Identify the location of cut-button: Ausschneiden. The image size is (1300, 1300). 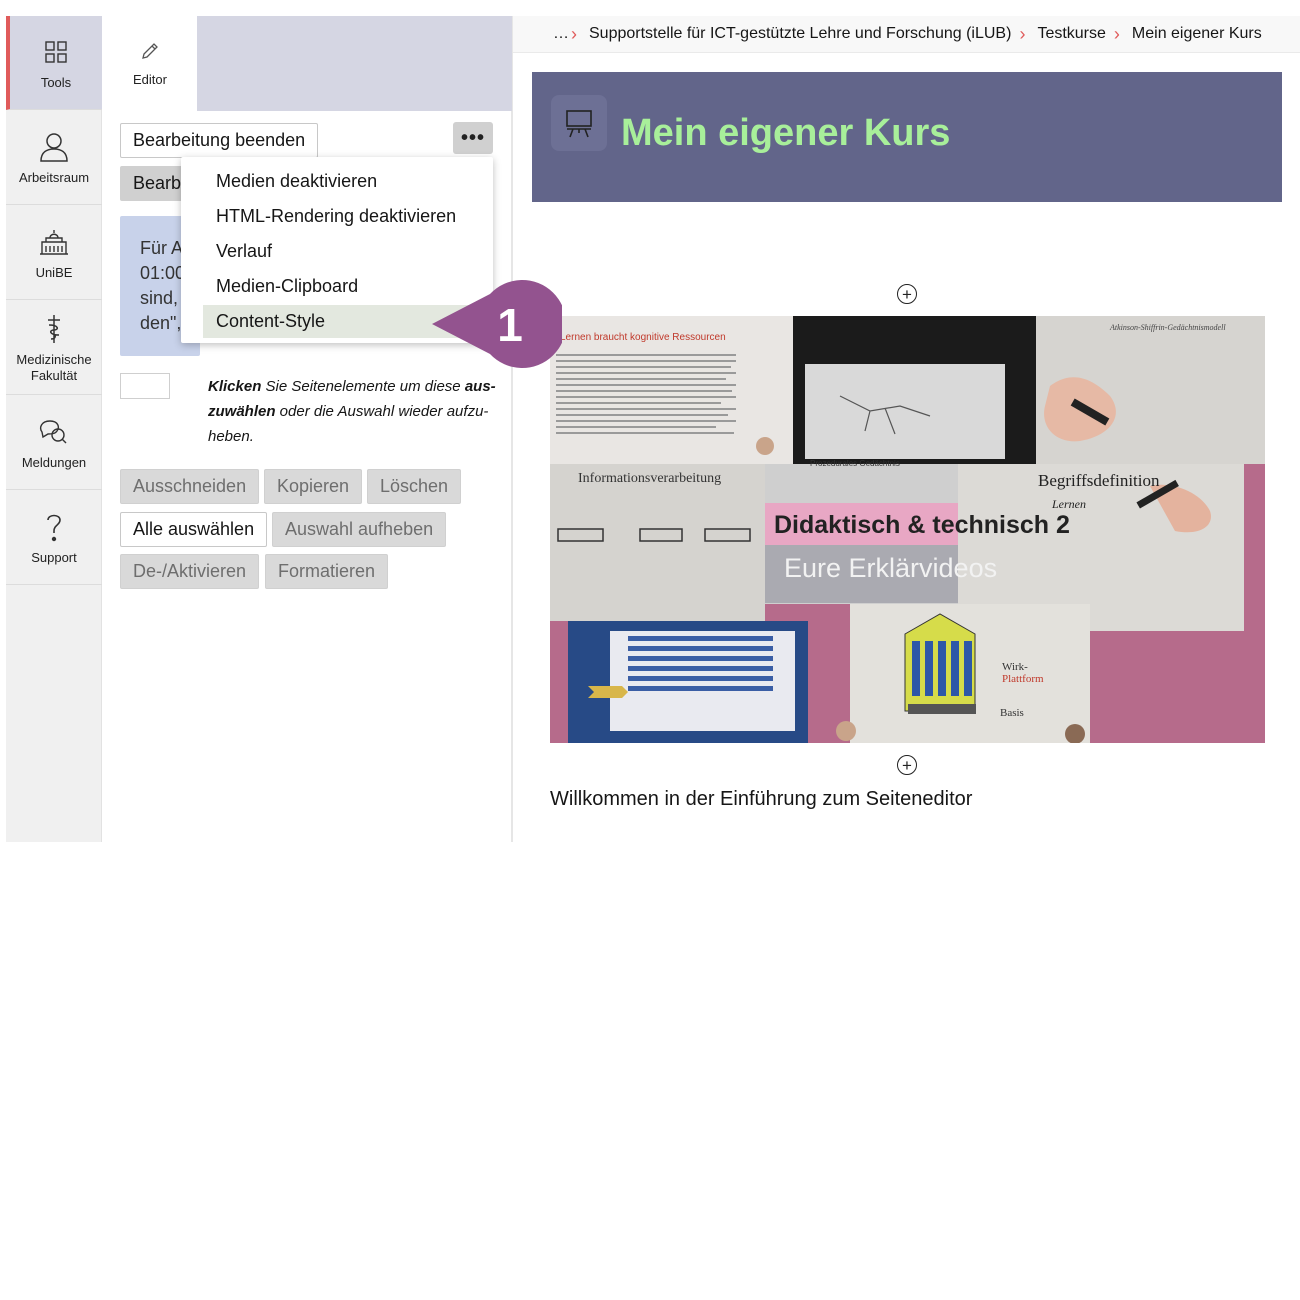
(190, 486).